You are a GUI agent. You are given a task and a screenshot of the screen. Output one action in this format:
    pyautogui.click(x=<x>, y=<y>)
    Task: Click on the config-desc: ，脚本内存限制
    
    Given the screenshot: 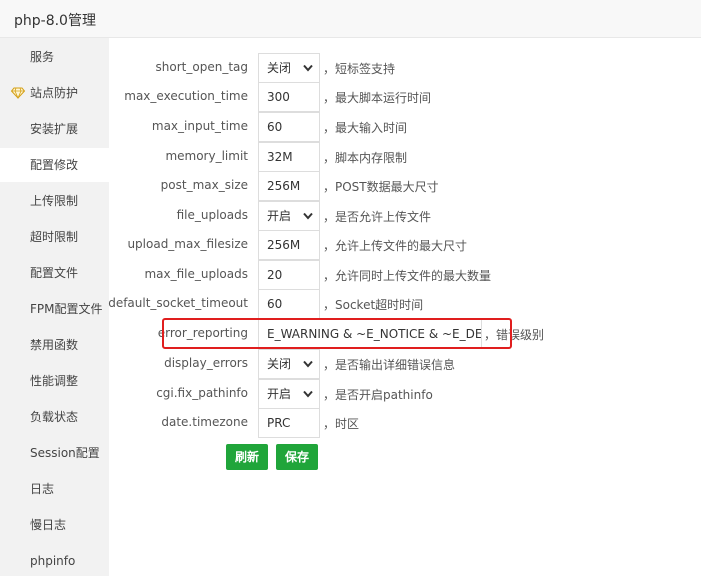 What is the action you would take?
    pyautogui.click(x=365, y=158)
    